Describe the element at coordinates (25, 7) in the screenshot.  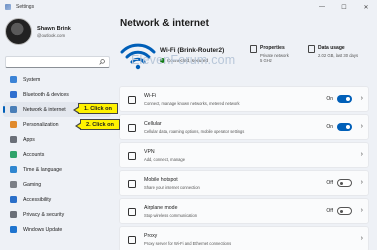
I see `window-title: Settings` at that location.